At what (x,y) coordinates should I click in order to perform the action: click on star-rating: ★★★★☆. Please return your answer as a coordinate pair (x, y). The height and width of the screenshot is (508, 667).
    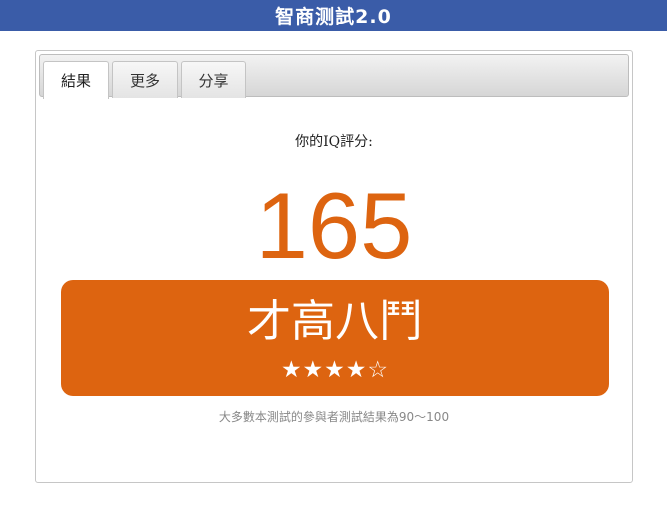
    Looking at the image, I should click on (335, 370).